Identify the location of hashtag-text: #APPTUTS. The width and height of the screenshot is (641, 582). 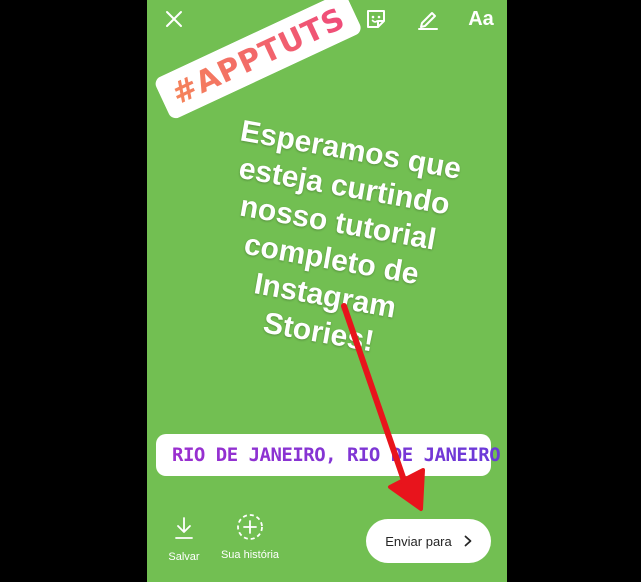
(258, 57).